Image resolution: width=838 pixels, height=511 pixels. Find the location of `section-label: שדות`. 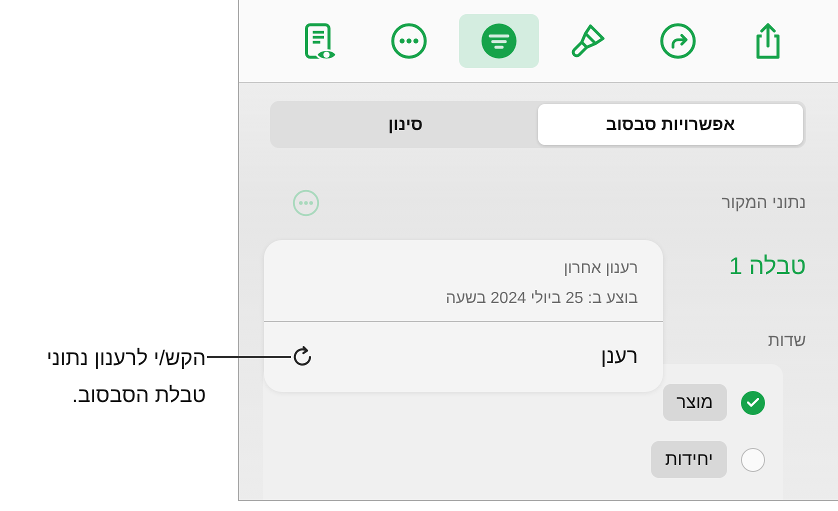

section-label: שדות is located at coordinates (787, 341).